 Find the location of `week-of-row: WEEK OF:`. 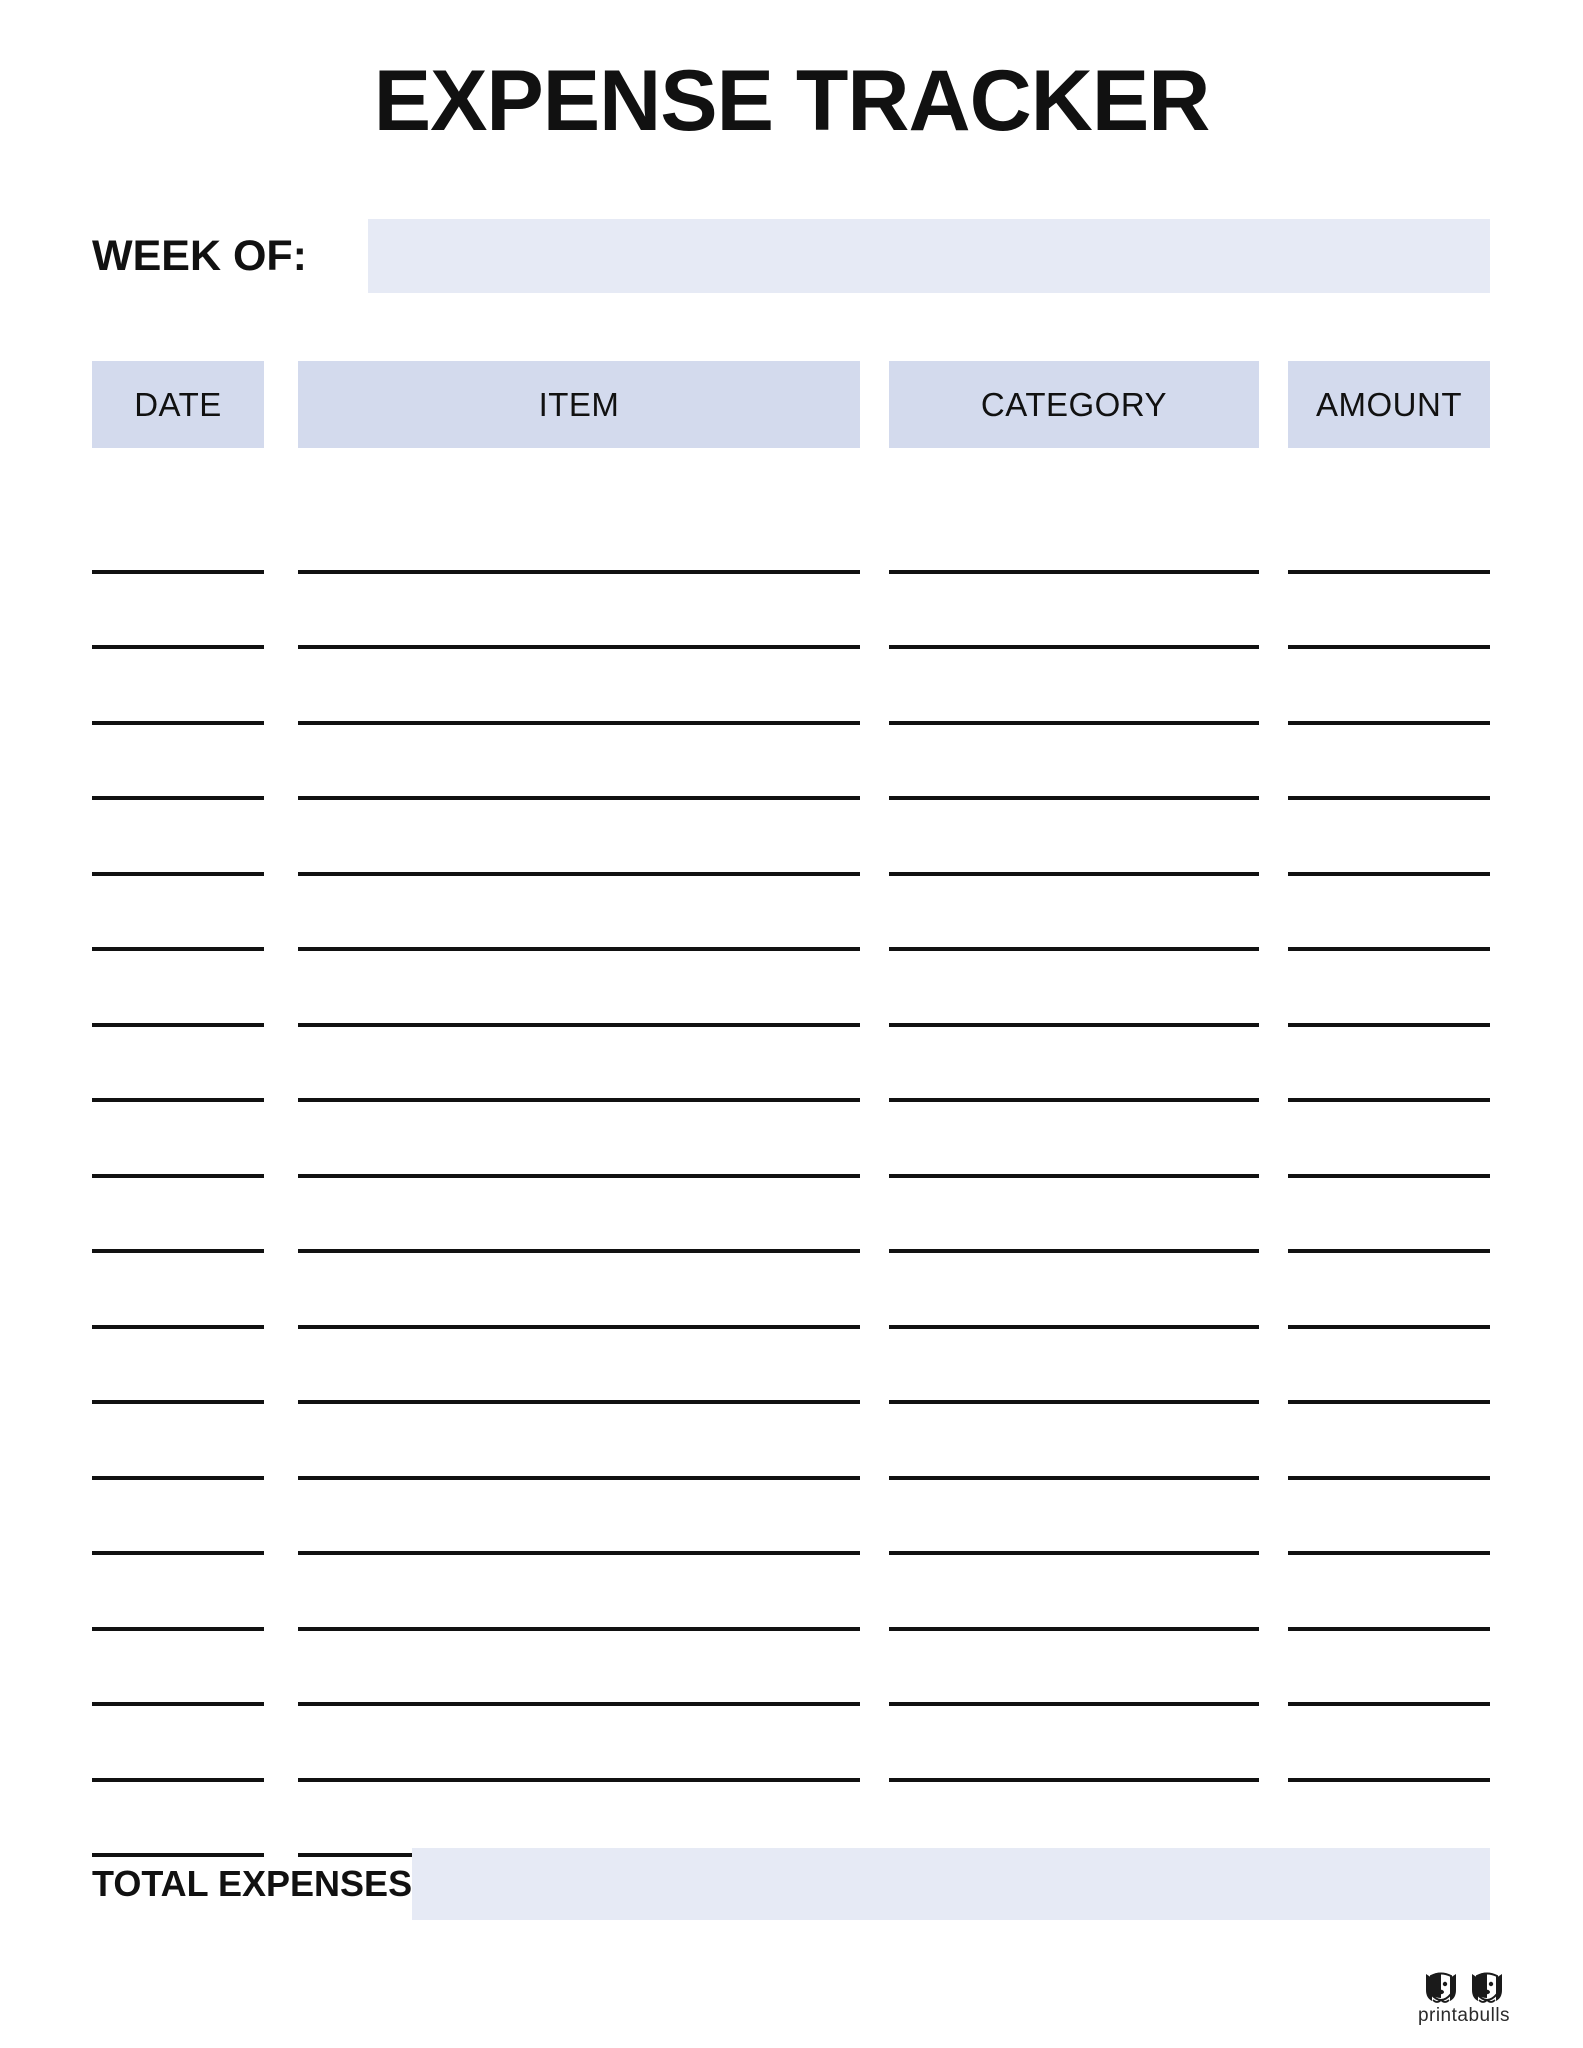

week-of-row: WEEK OF: is located at coordinates (791, 256).